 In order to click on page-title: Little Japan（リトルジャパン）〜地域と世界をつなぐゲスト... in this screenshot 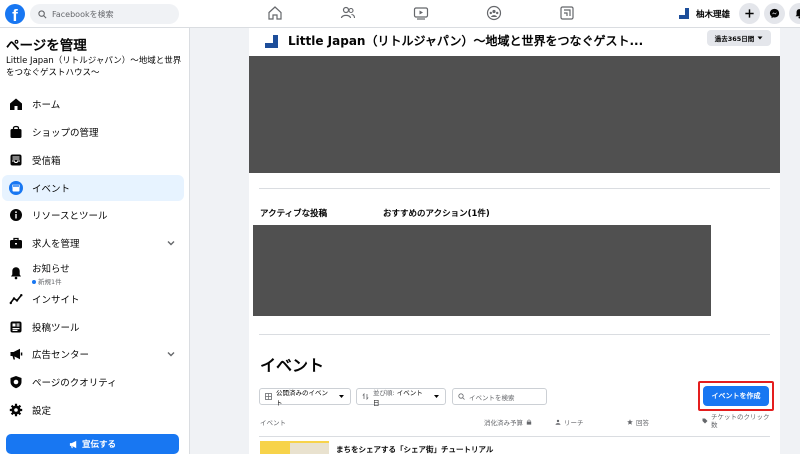, I will do `click(466, 41)`.